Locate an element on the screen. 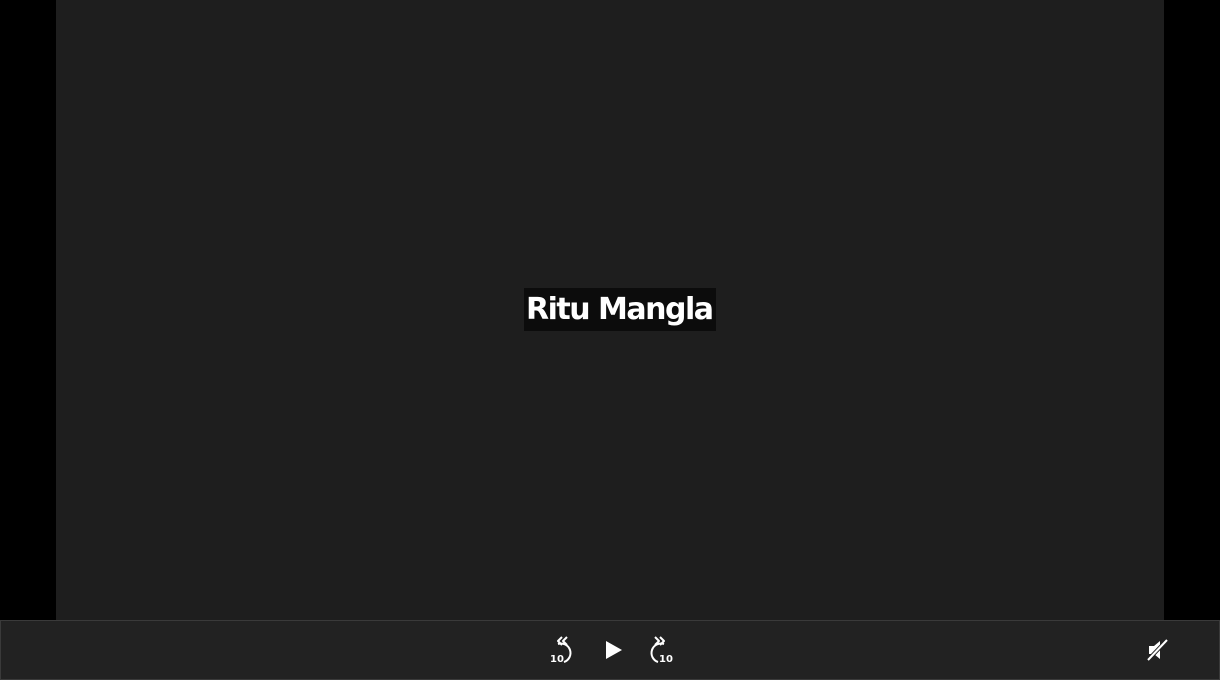 The width and height of the screenshot is (1220, 680). control-bar: 10 10 is located at coordinates (610, 650).